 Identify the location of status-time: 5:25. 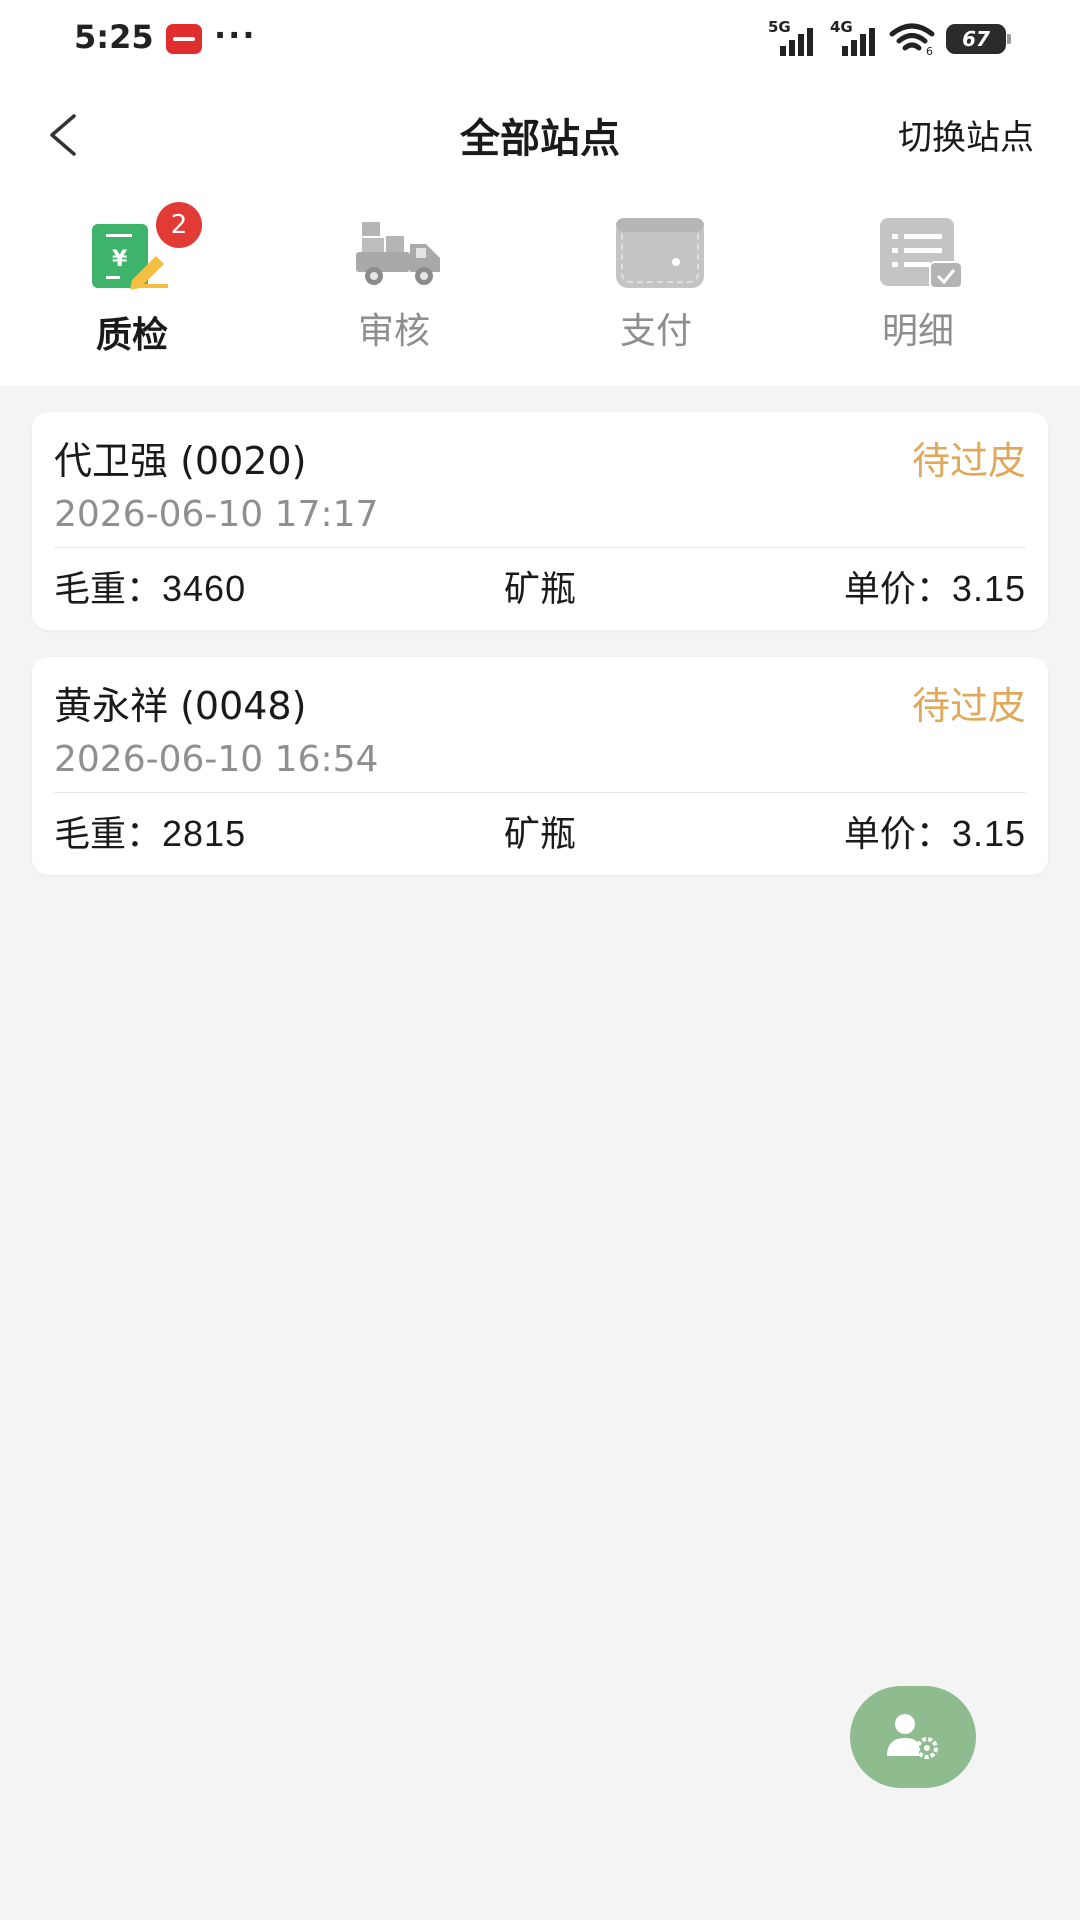
(114, 37).